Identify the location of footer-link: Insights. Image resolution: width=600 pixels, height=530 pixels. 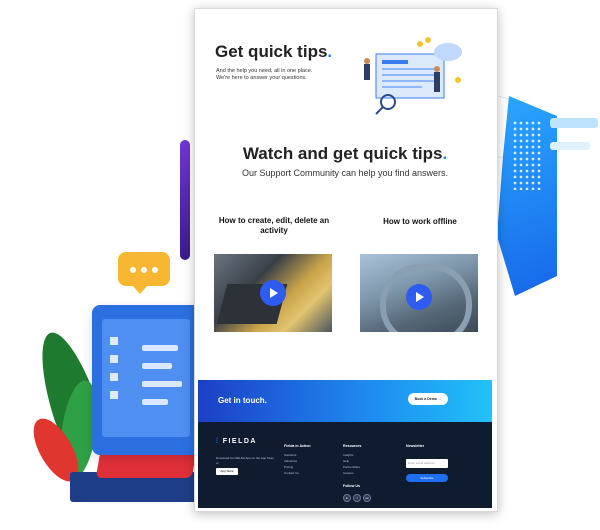
(348, 455).